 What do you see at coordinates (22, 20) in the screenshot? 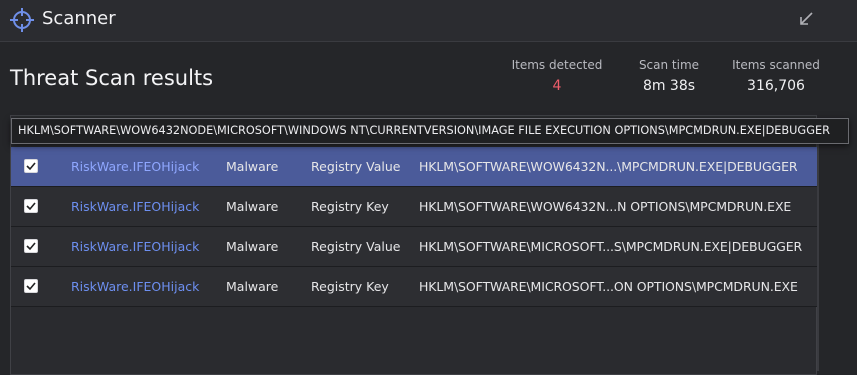
I see `crosshair-icon` at bounding box center [22, 20].